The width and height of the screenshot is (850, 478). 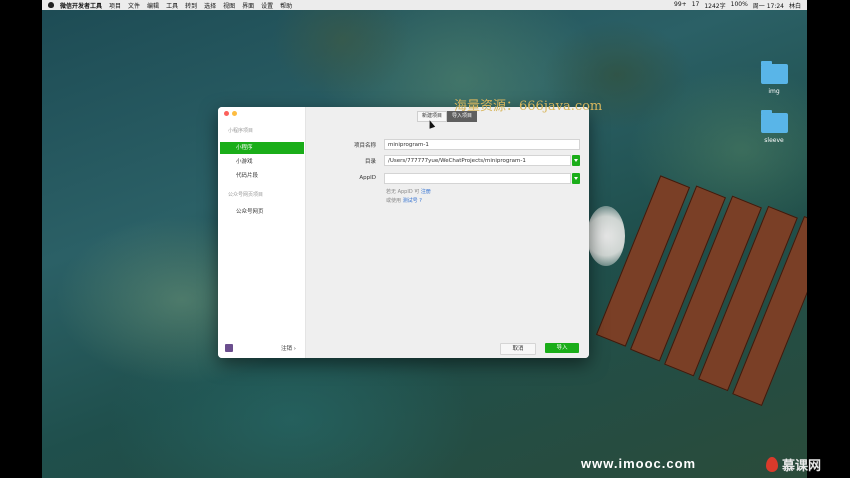 I want to click on menu-item-edit: 编辑, so click(x=153, y=5).